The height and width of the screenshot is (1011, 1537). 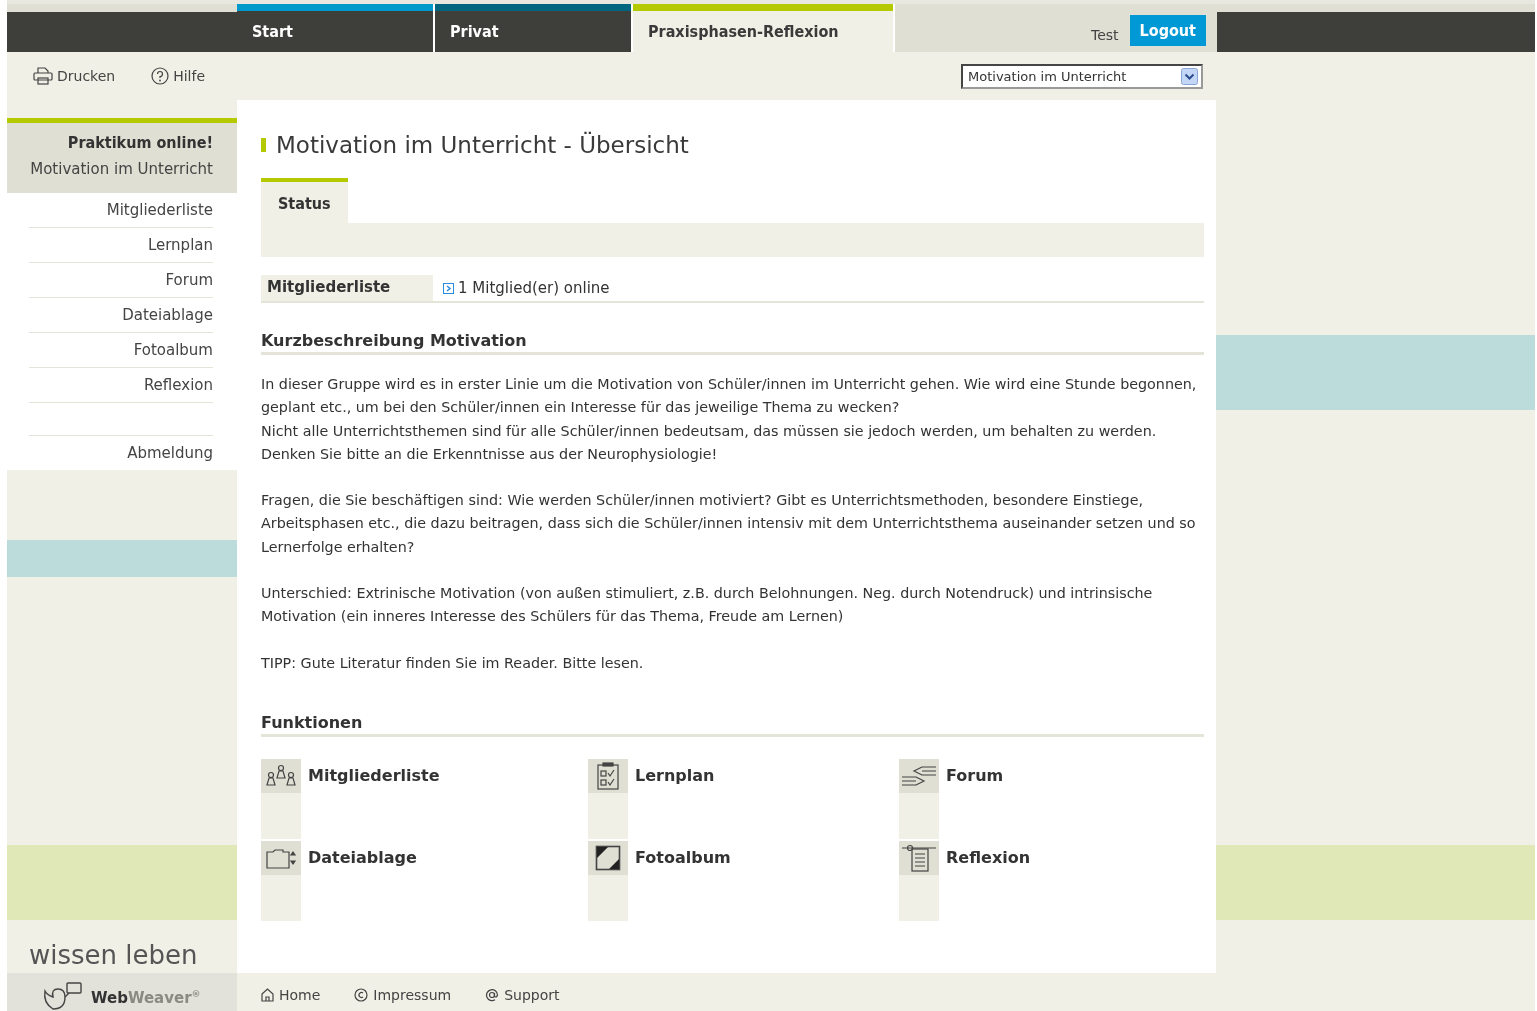 I want to click on photo-frame-icon, so click(x=608, y=857).